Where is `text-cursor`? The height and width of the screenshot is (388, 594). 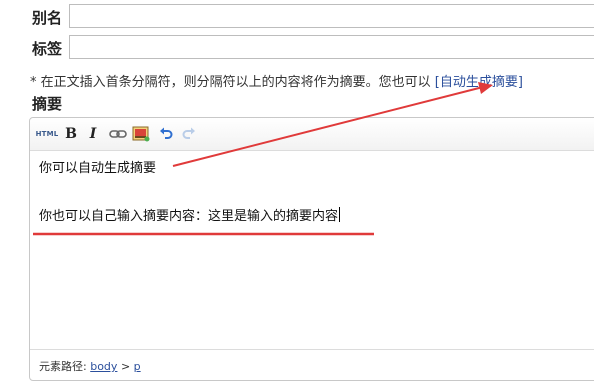
text-cursor is located at coordinates (340, 214).